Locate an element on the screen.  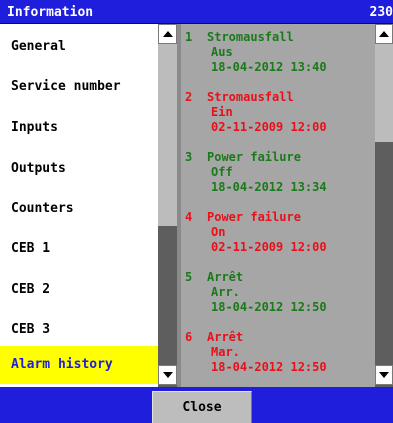
menu-item-outputs: Outputs is located at coordinates (79, 169).